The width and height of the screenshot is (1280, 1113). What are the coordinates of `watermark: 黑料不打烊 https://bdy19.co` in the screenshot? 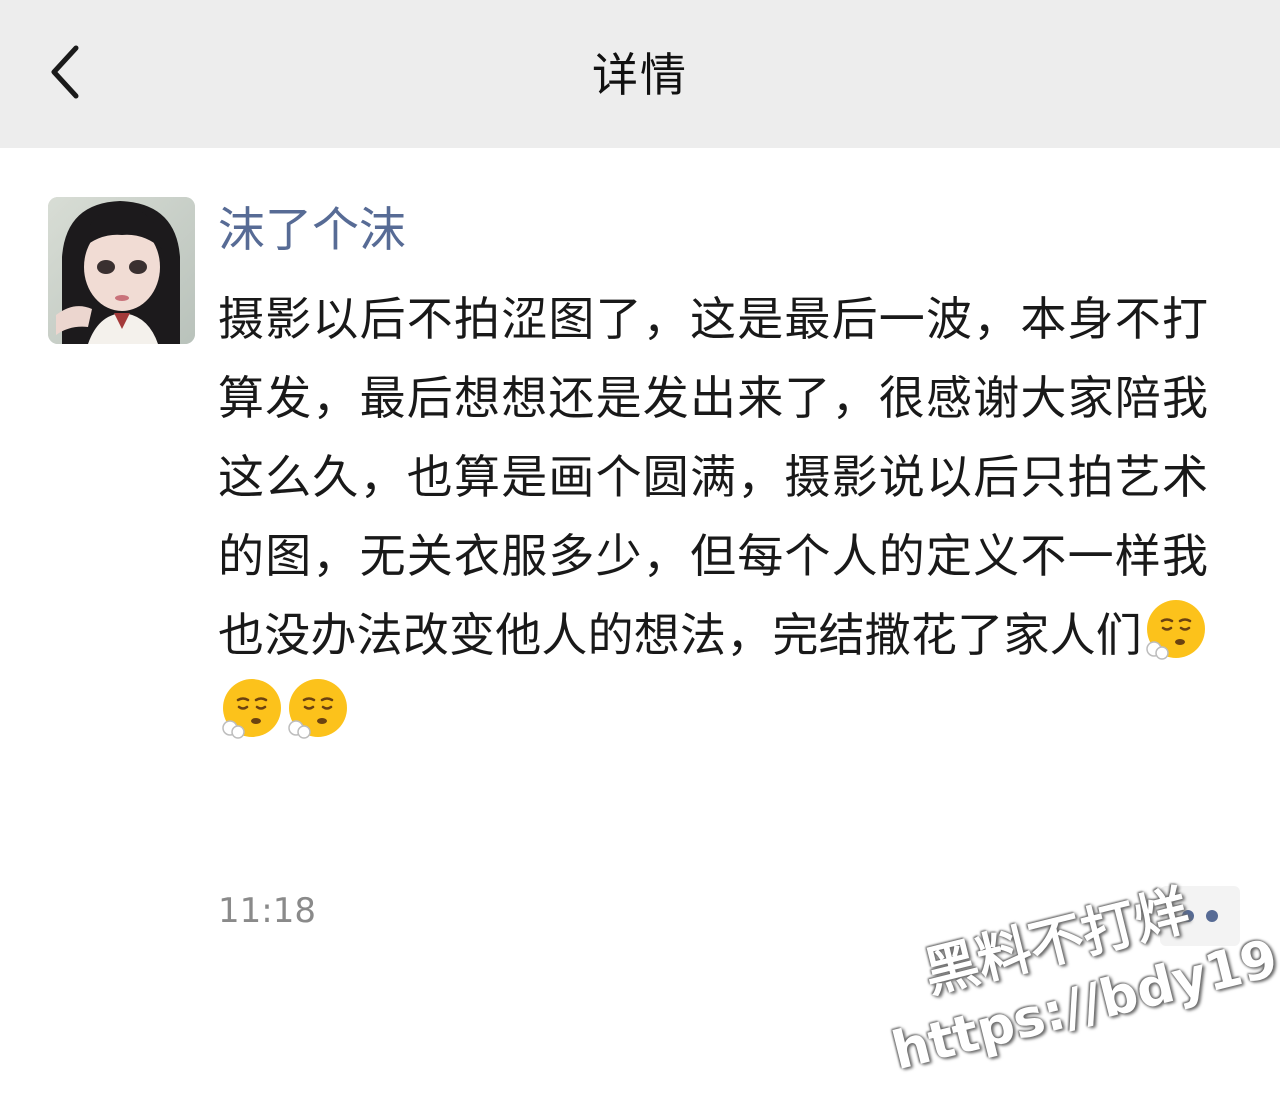 It's located at (1071, 975).